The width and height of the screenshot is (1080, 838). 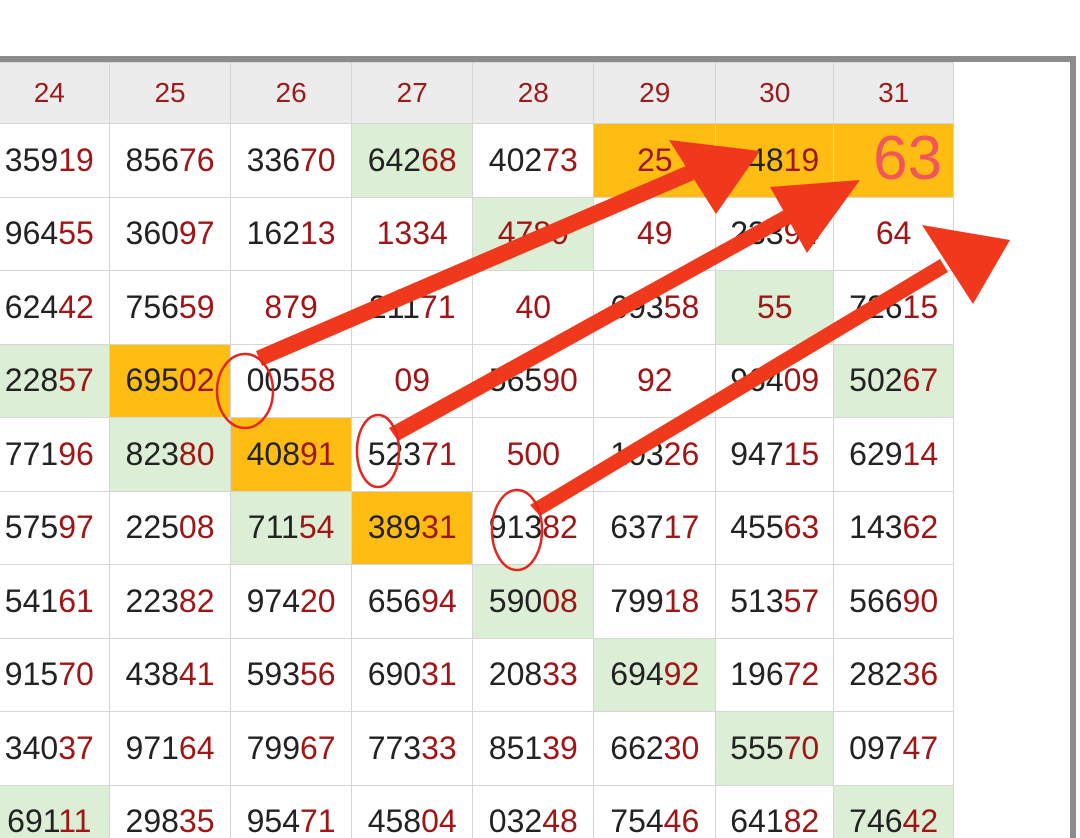 What do you see at coordinates (31, 453) in the screenshot?
I see `leading-digits: 771` at bounding box center [31, 453].